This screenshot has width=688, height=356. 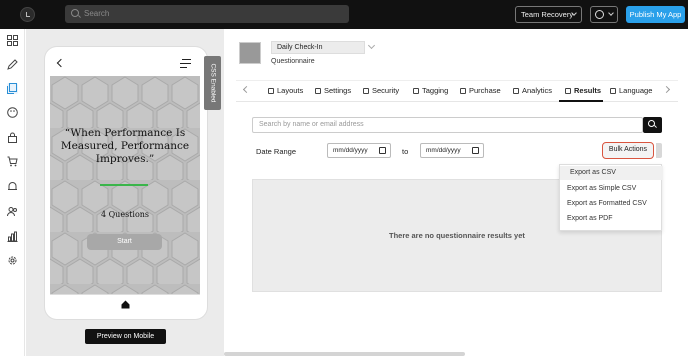 I want to click on settings-icon, so click(x=318, y=91).